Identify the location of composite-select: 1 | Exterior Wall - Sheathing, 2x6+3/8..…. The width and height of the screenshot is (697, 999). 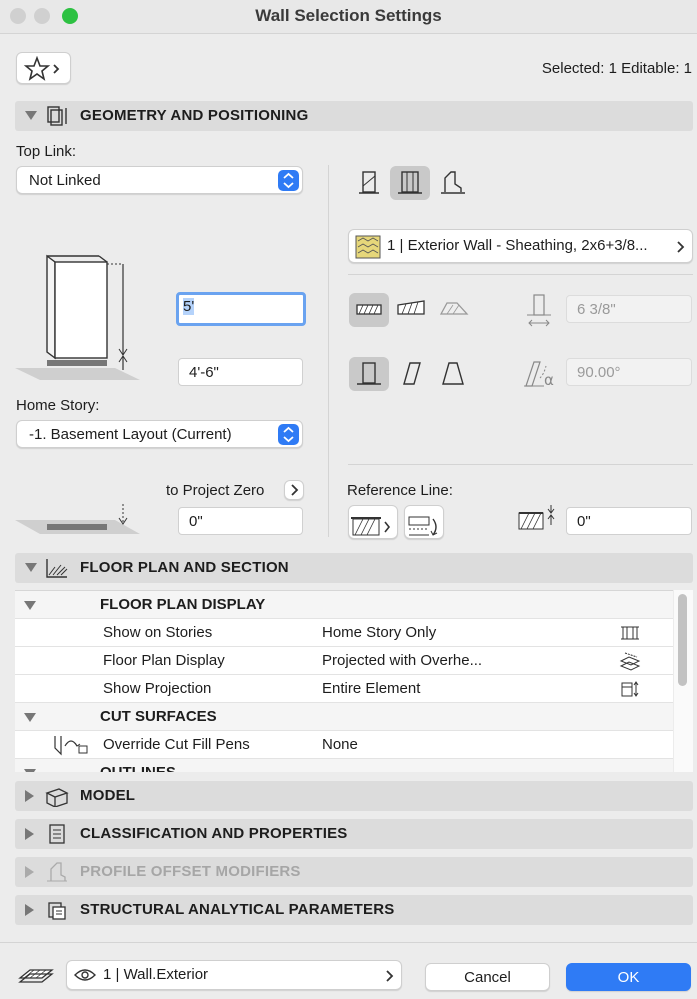
(520, 246).